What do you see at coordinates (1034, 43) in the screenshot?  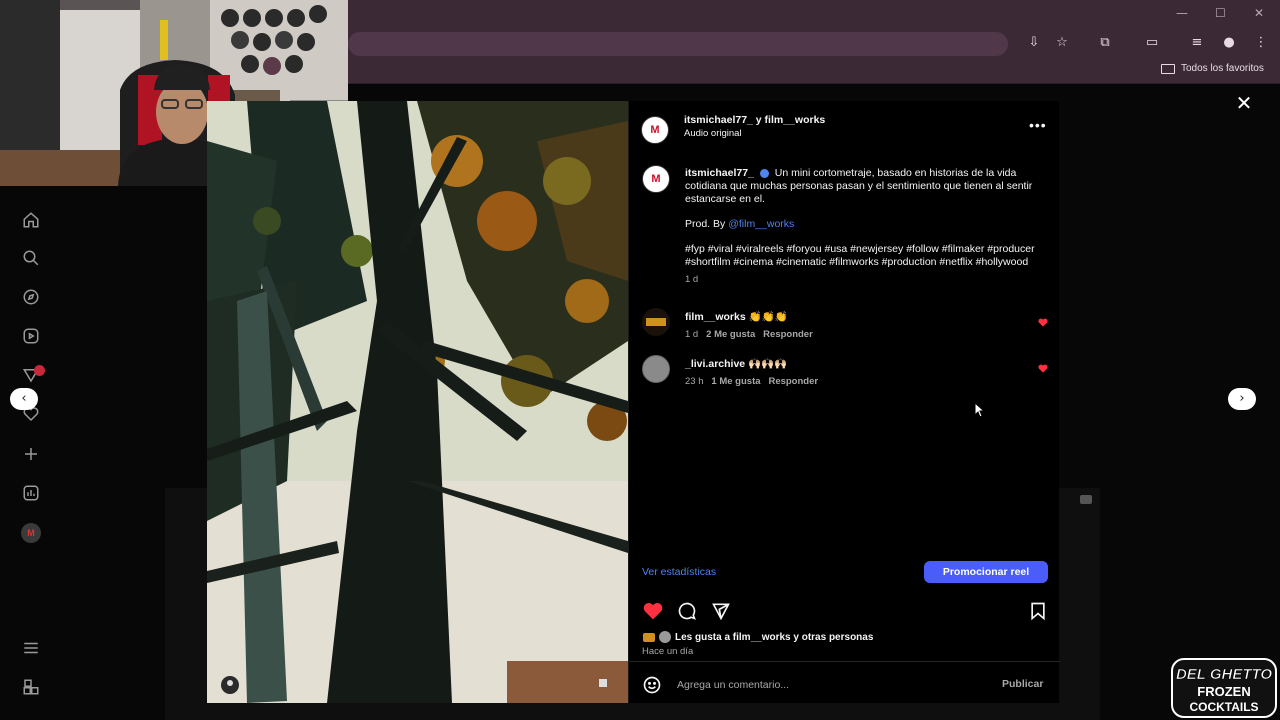 I see `install-icon: ⇩` at bounding box center [1034, 43].